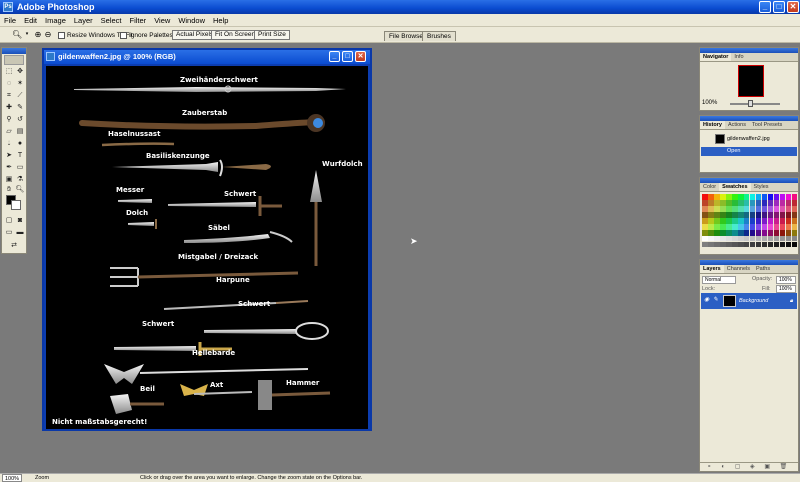 The width and height of the screenshot is (800, 482). I want to click on fit-on-screen-button: Fit On Screen, so click(235, 35).